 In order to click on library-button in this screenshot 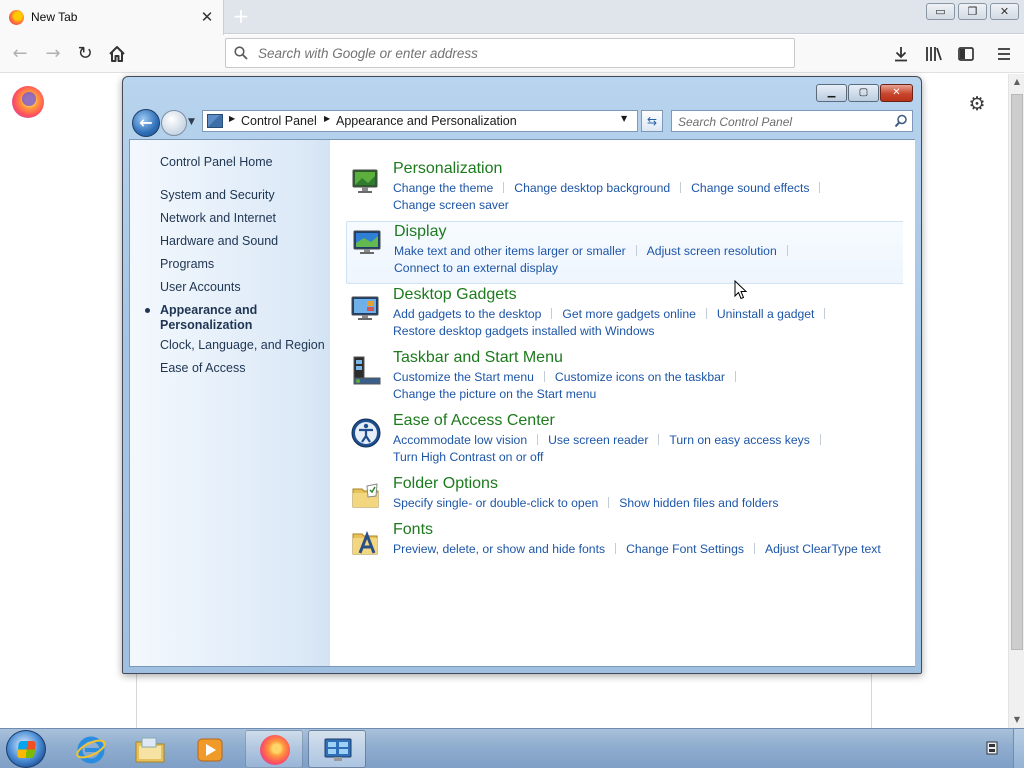, I will do `click(934, 54)`.